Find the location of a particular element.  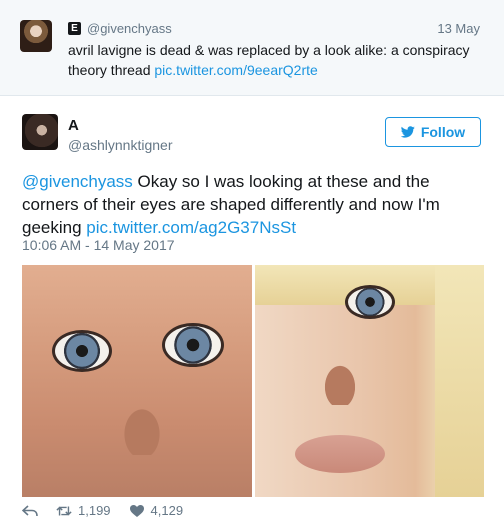

nose-left is located at coordinates (142, 420).